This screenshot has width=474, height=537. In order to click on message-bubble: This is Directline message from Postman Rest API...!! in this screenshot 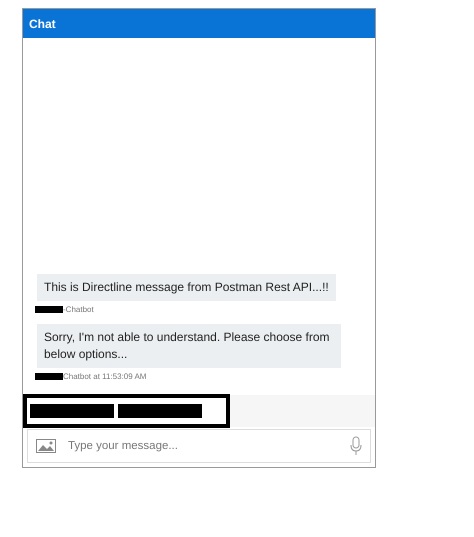, I will do `click(186, 287)`.